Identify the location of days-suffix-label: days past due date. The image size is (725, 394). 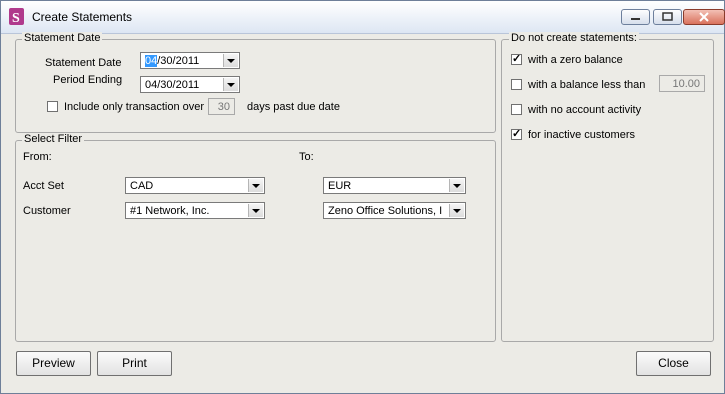
(293, 107).